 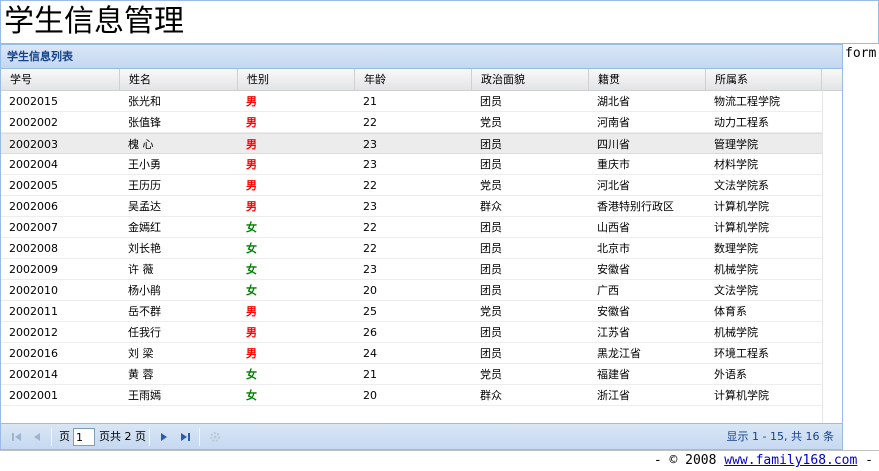 I want to click on table-row: 2002004 王小勇 男 23 团员 重庆市 材料学院, so click(x=411, y=164).